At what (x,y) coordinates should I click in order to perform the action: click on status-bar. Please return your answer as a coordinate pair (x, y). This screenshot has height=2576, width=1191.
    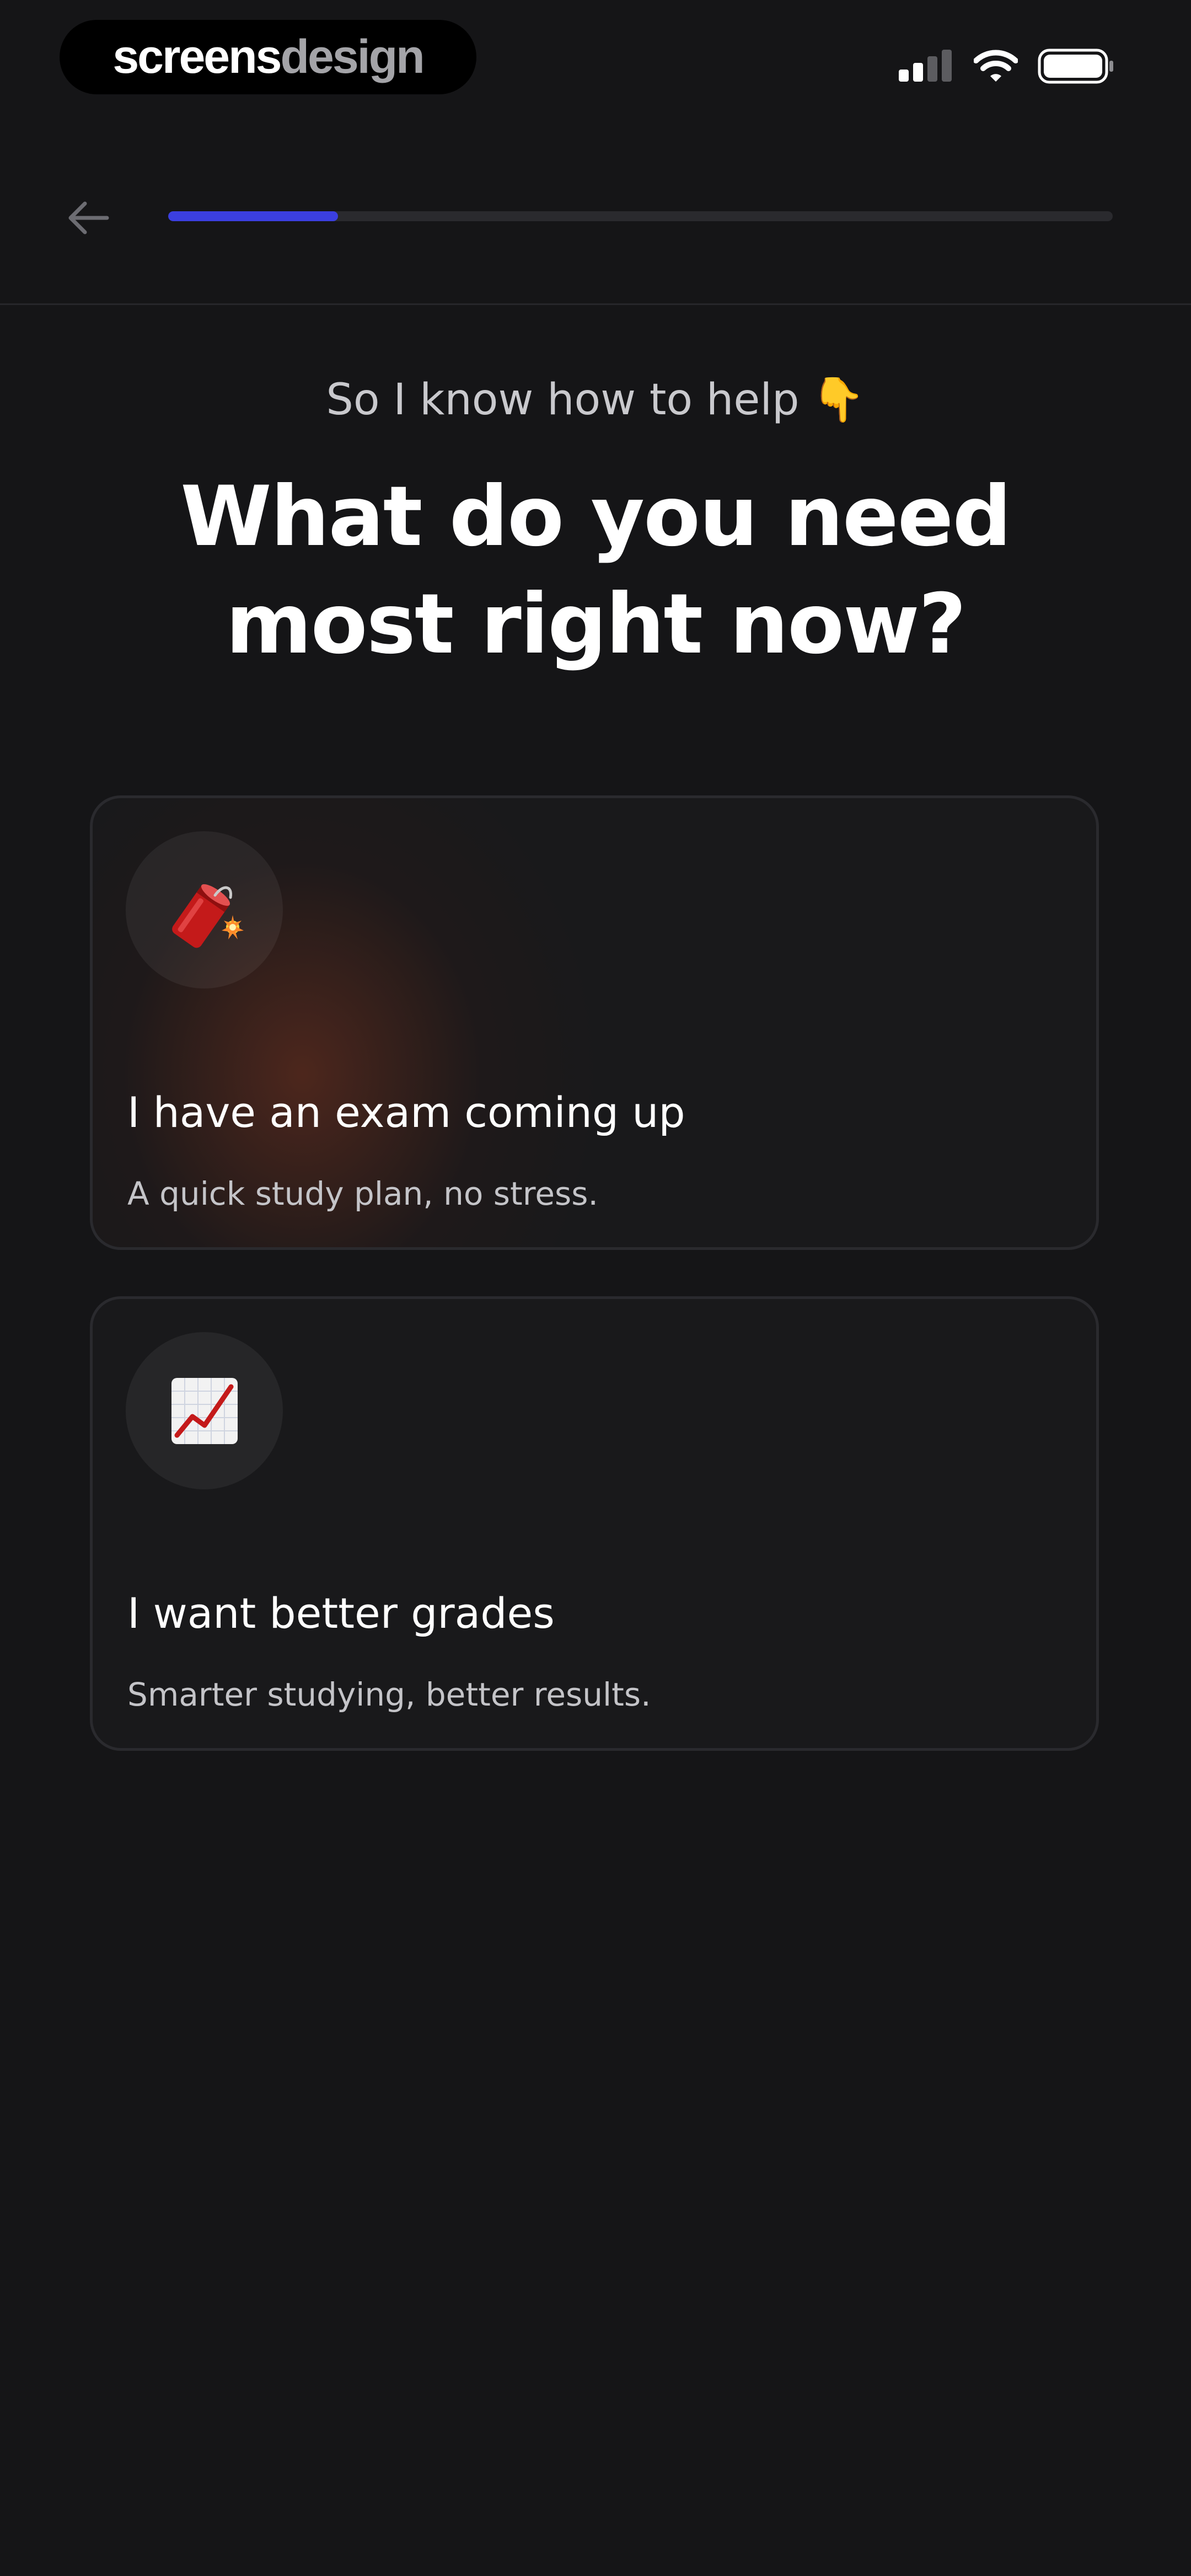
    Looking at the image, I should click on (1007, 66).